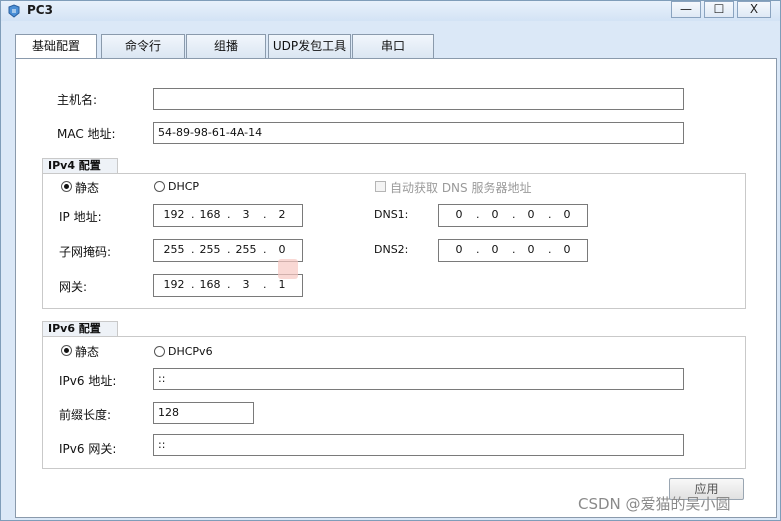 Image resolution: width=781 pixels, height=521 pixels. Describe the element at coordinates (461, 188) in the screenshot. I see `auto-dns-label: 自动获取 DNS 服务器地址` at that location.